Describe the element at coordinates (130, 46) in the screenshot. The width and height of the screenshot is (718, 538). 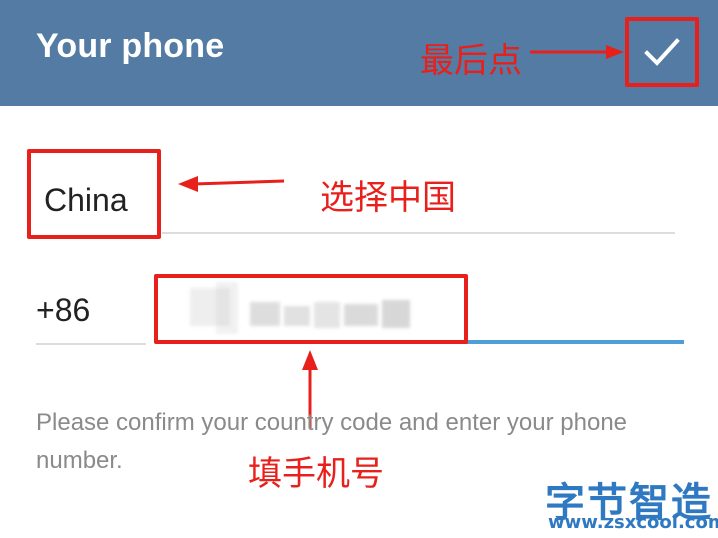
I see `page-title: Your phone` at that location.